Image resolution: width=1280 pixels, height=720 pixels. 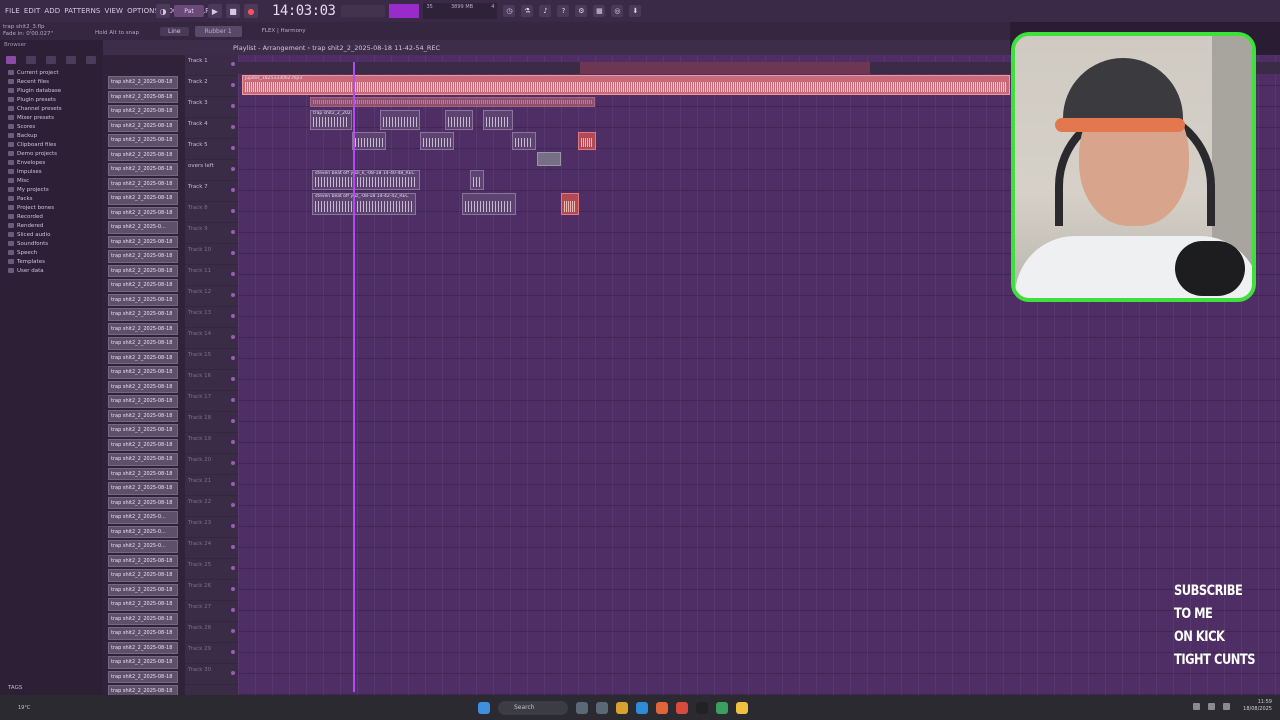 What do you see at coordinates (55, 207) in the screenshot?
I see `browser-item: Project bones` at bounding box center [55, 207].